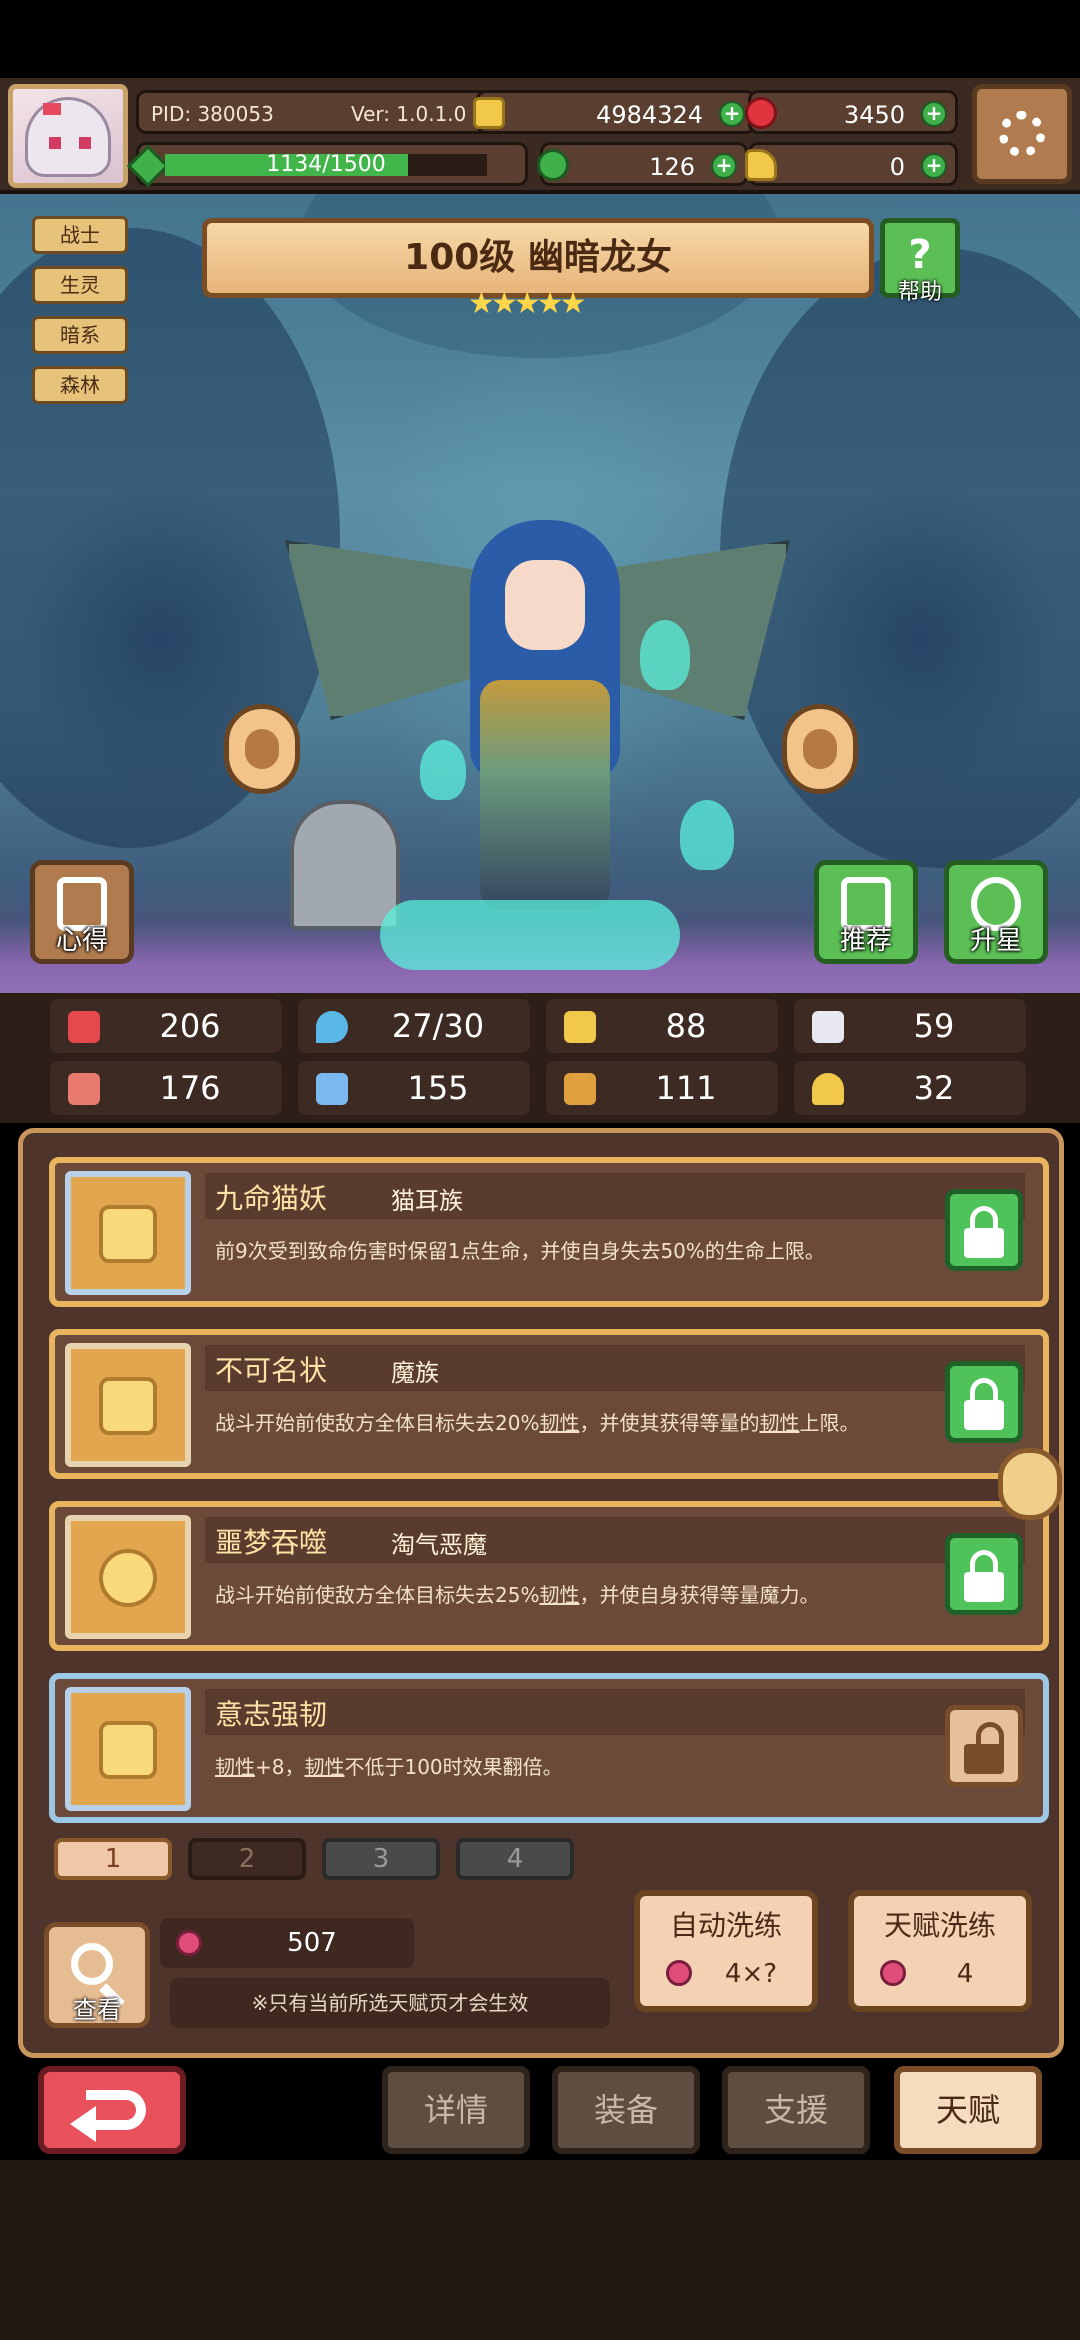  I want to click on stat-speed-value: 59, so click(934, 1026).